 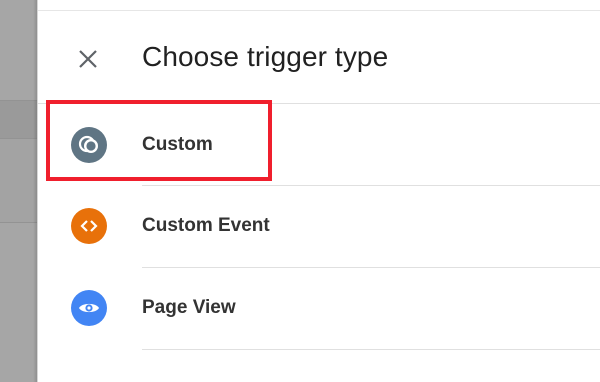 What do you see at coordinates (177, 144) in the screenshot?
I see `trigger-option-label: Custom` at bounding box center [177, 144].